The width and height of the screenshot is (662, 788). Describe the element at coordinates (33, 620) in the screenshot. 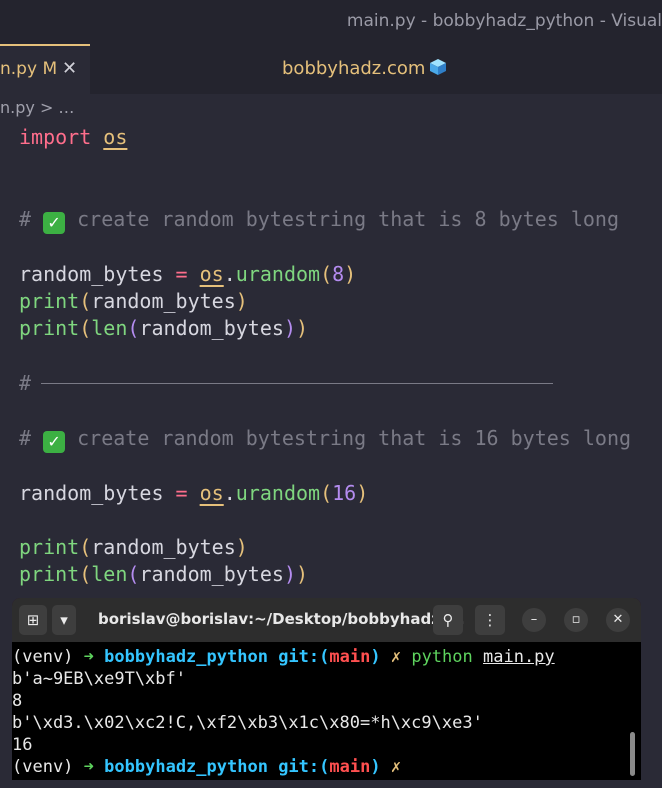

I see `new-tab-icon: ⊞` at that location.